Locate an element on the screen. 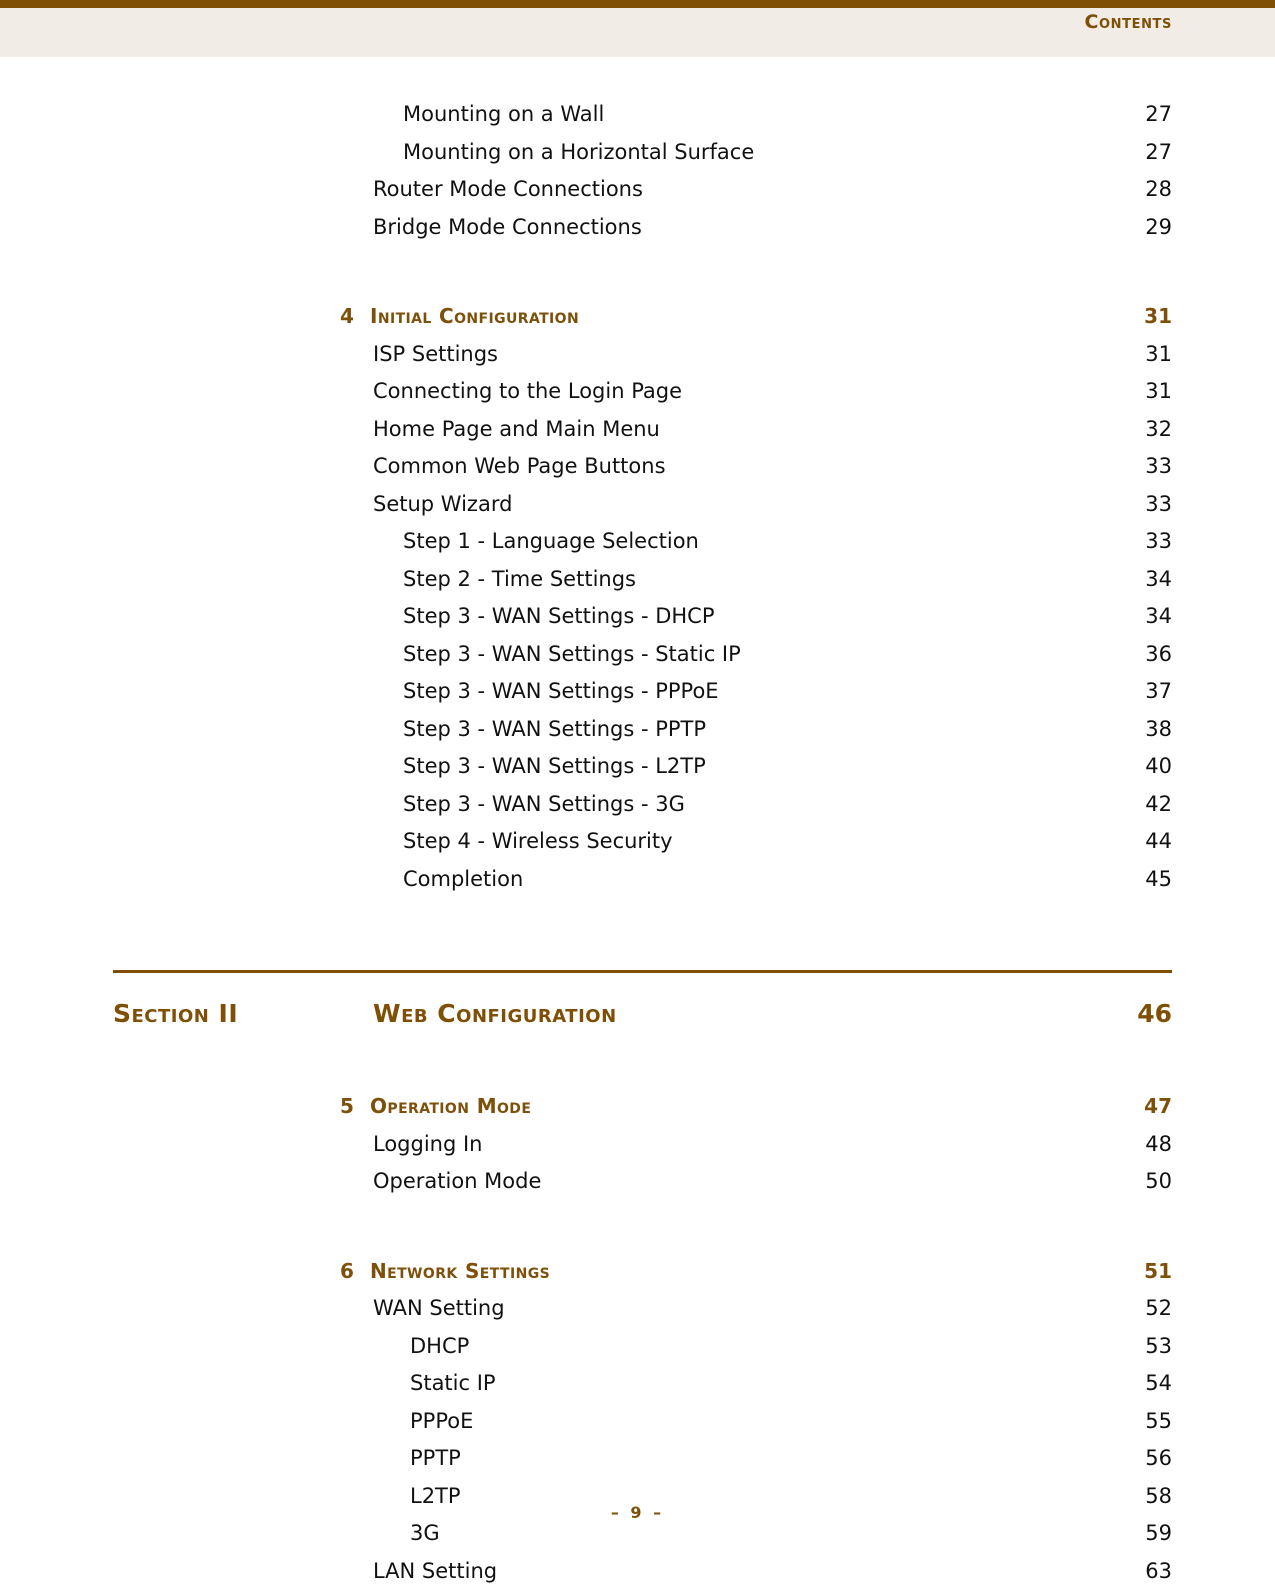 This screenshot has width=1275, height=1590. chapter-page: 31 is located at coordinates (586, 317).